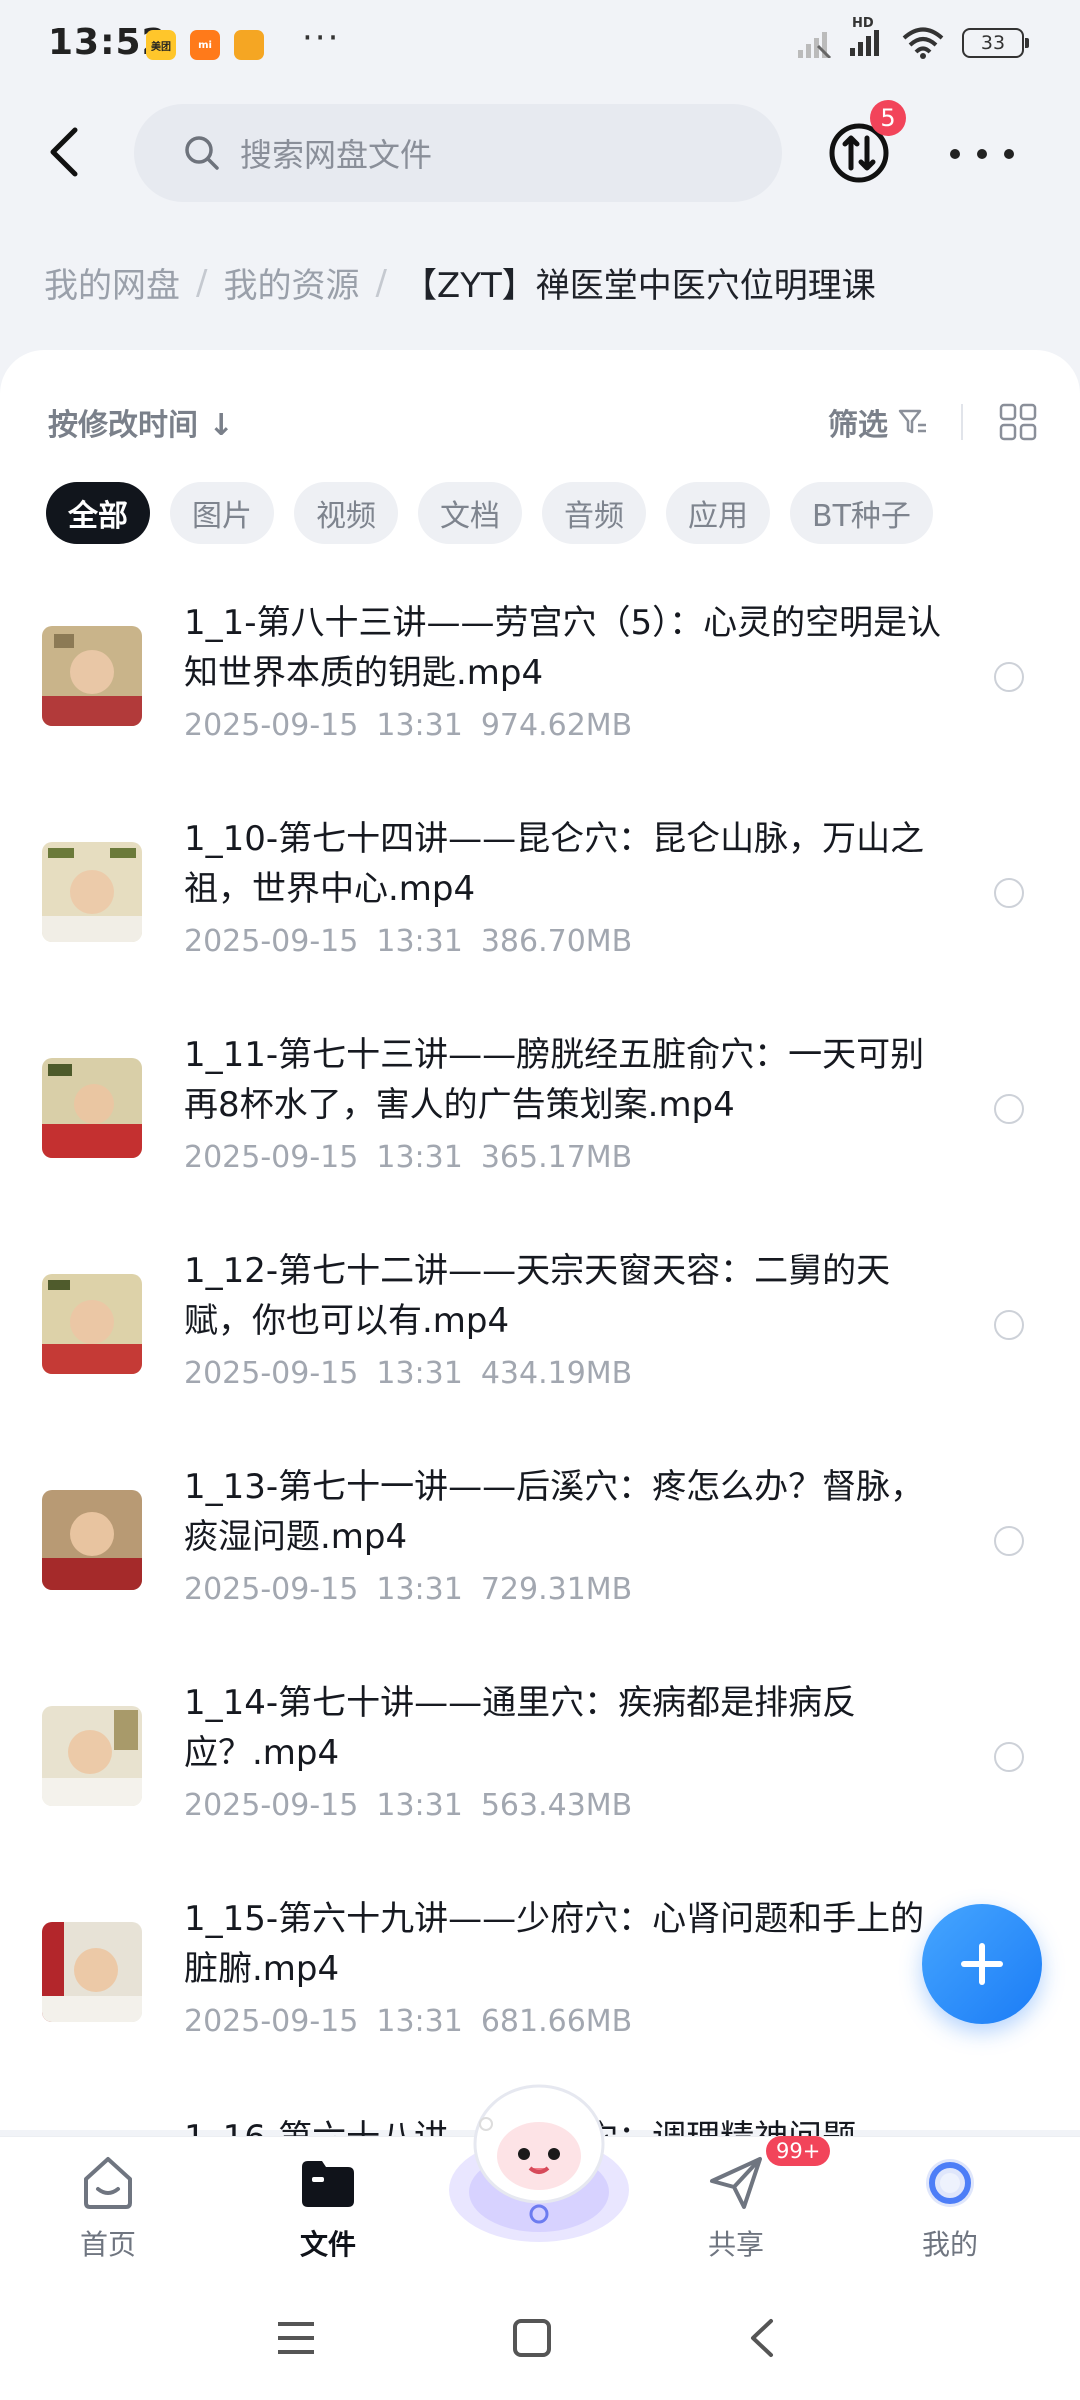 This screenshot has width=1080, height=2400. I want to click on search-placeholder: 搜索网盘文件, so click(336, 155).